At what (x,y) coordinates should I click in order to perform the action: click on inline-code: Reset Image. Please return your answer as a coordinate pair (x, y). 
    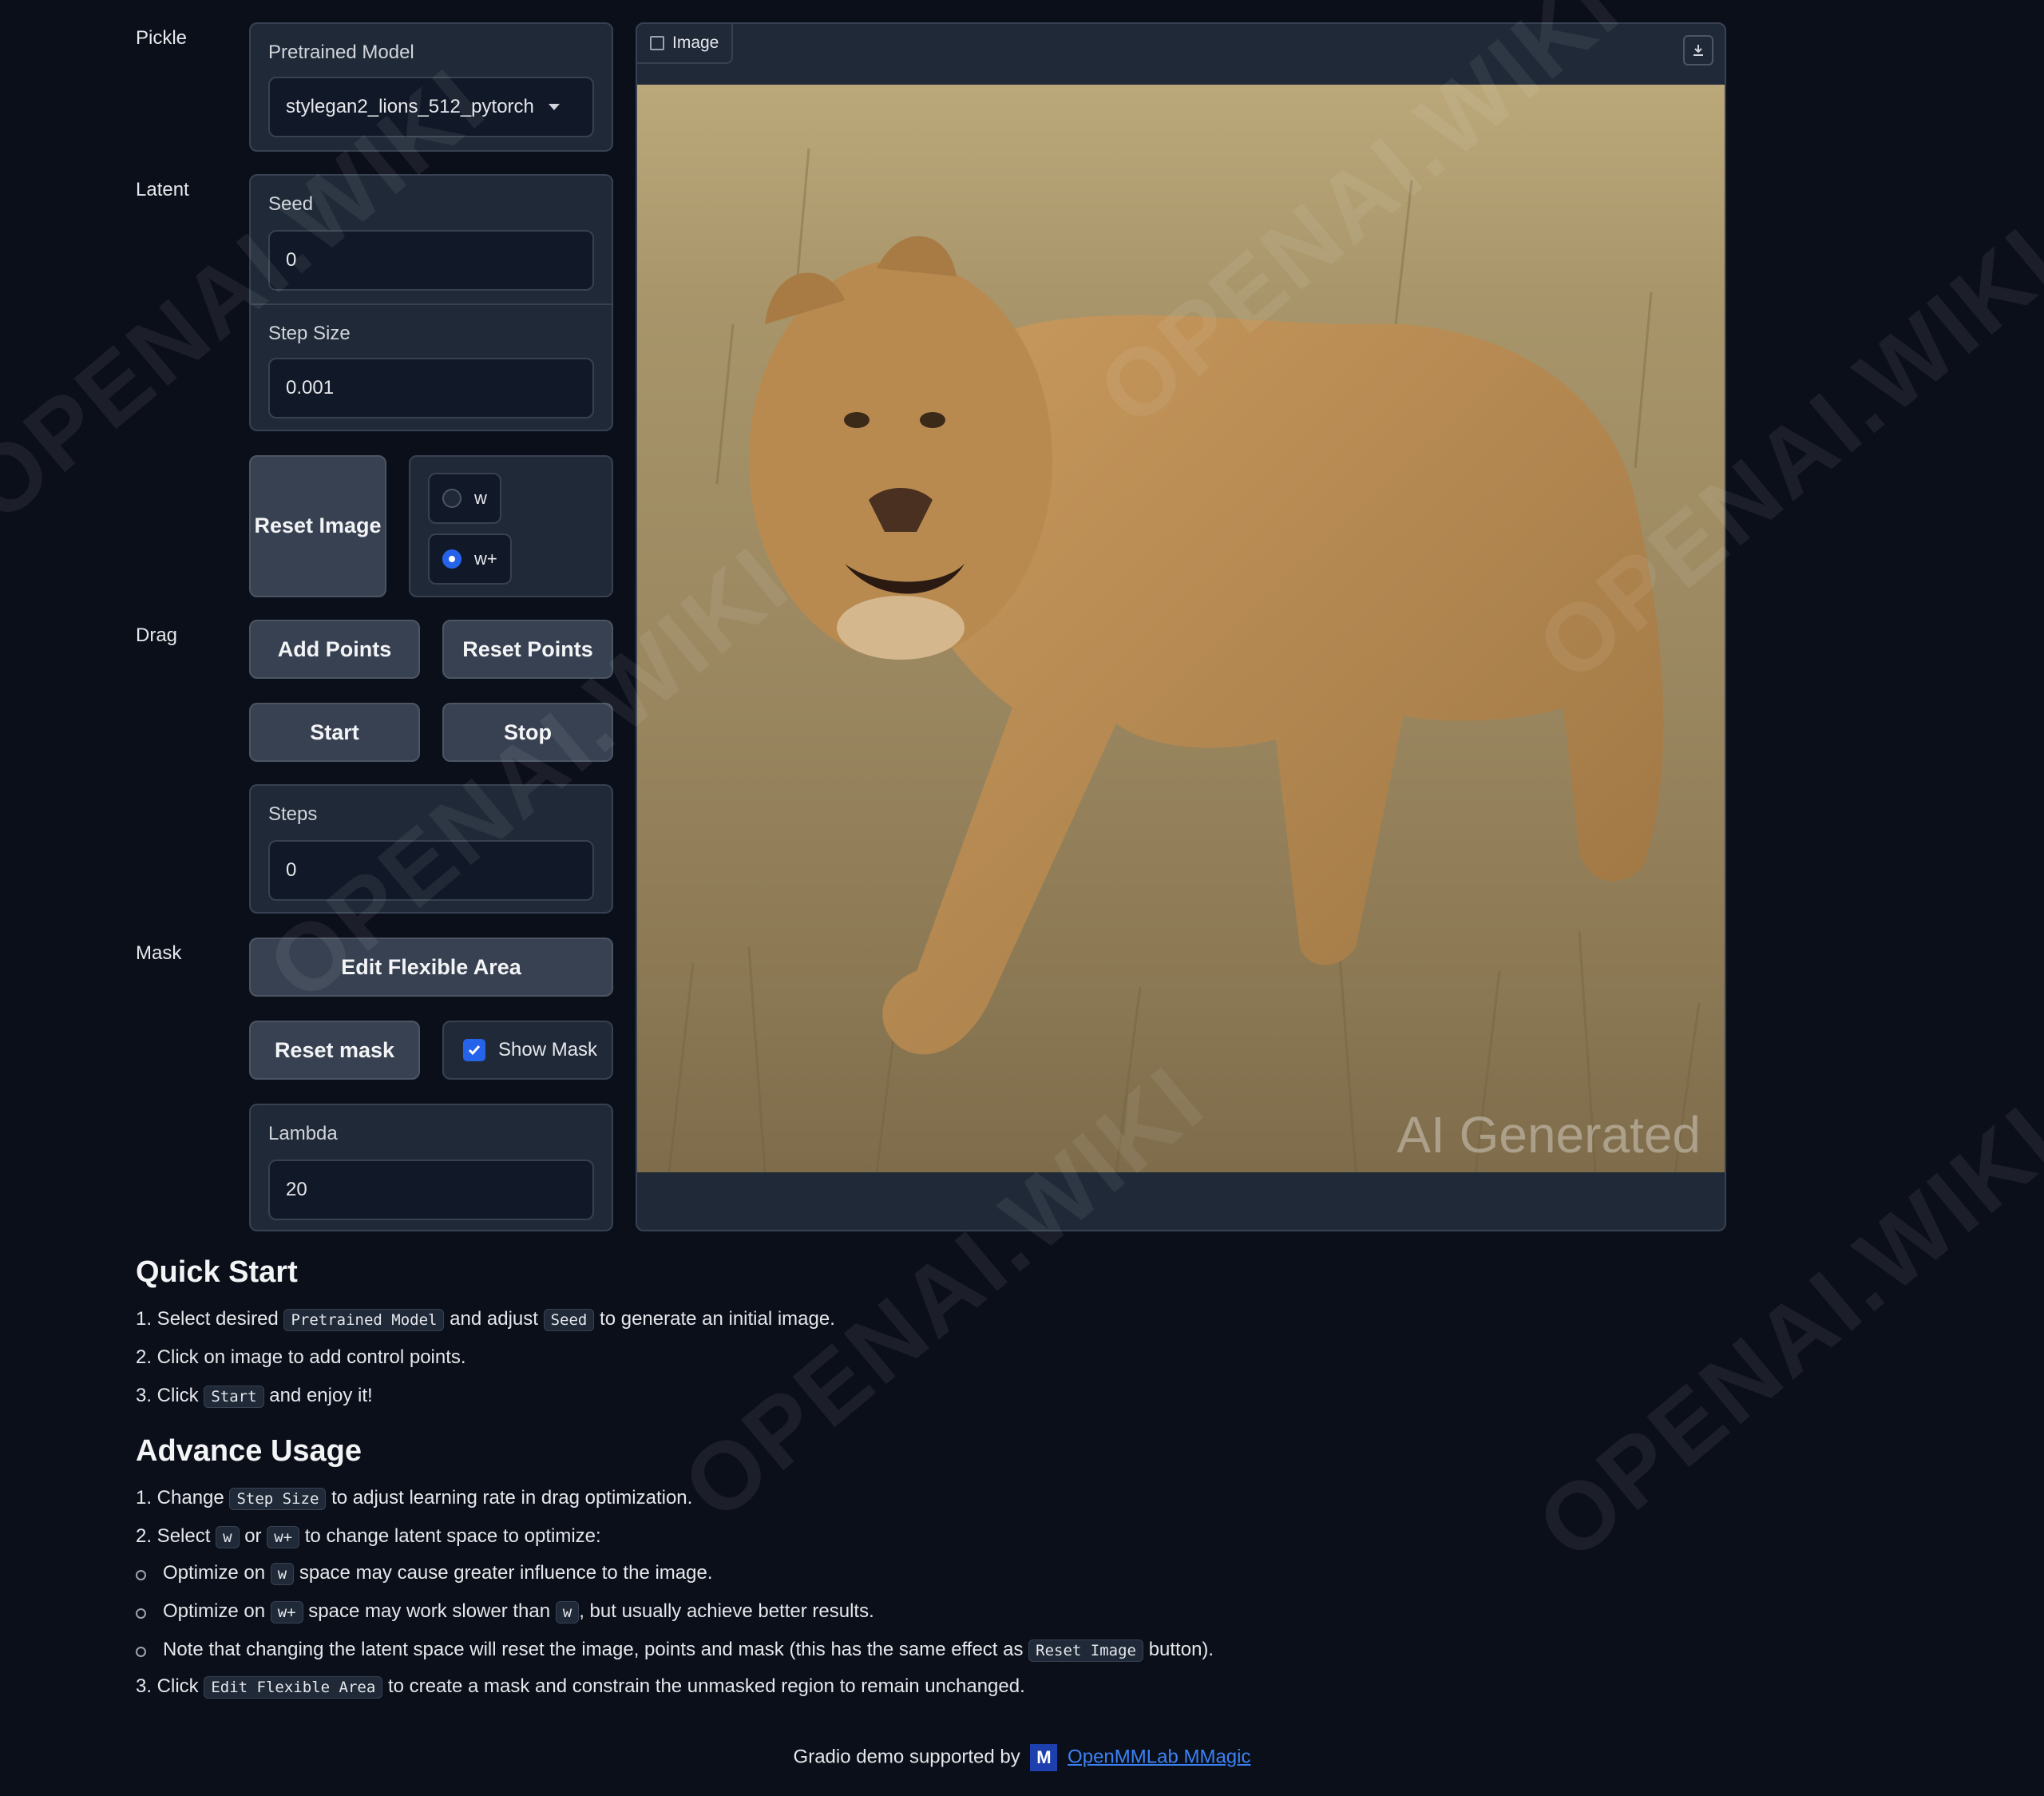
    Looking at the image, I should click on (1086, 1650).